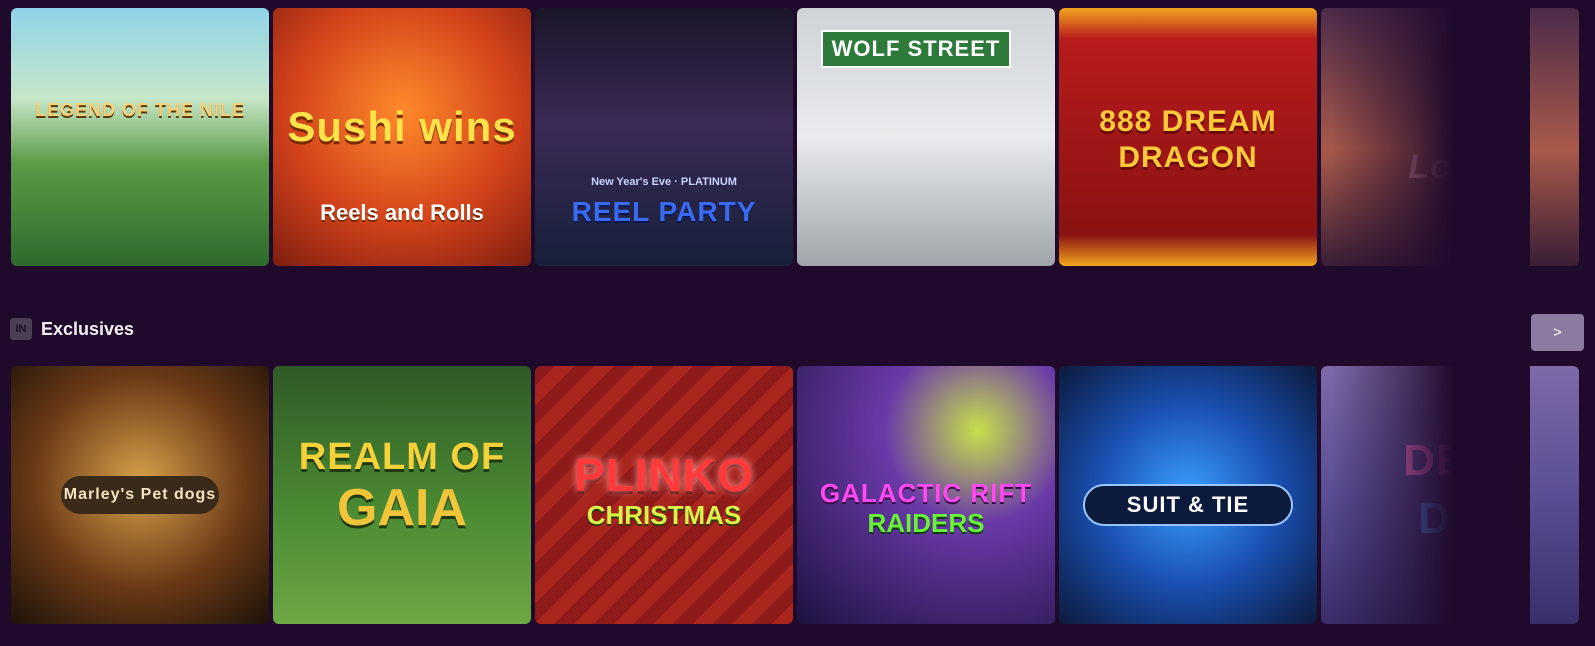 This screenshot has height=646, width=1595. Describe the element at coordinates (21, 329) in the screenshot. I see `exclusives-icon: IN` at that location.